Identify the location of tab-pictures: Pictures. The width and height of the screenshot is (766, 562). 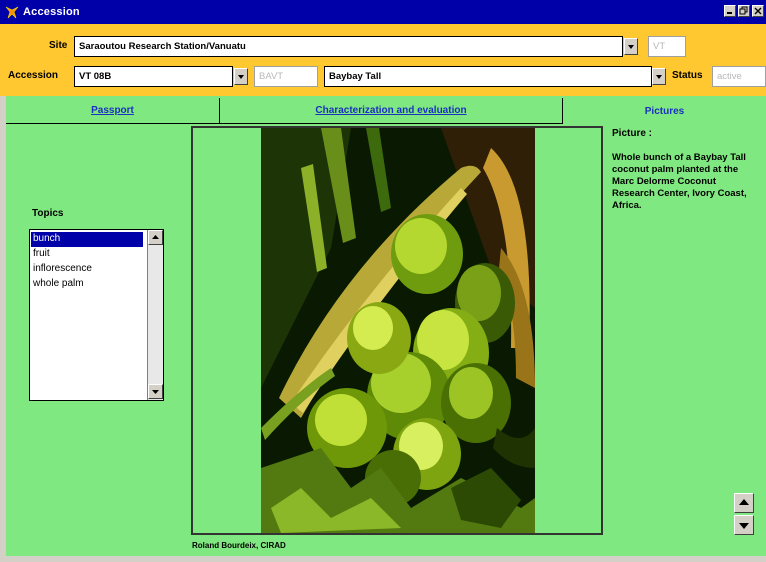
(664, 111).